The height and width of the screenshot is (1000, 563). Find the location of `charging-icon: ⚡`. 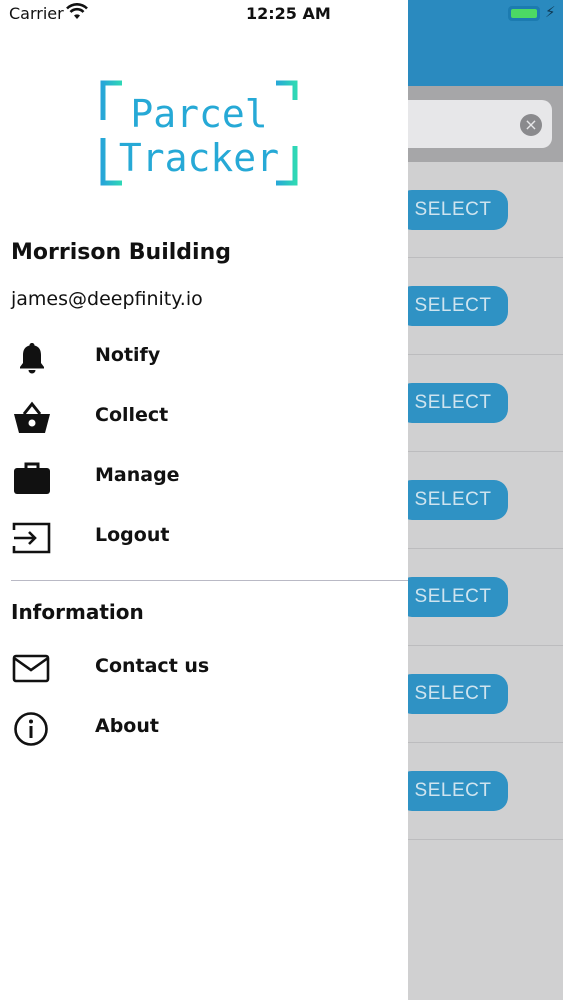

charging-icon: ⚡ is located at coordinates (550, 12).